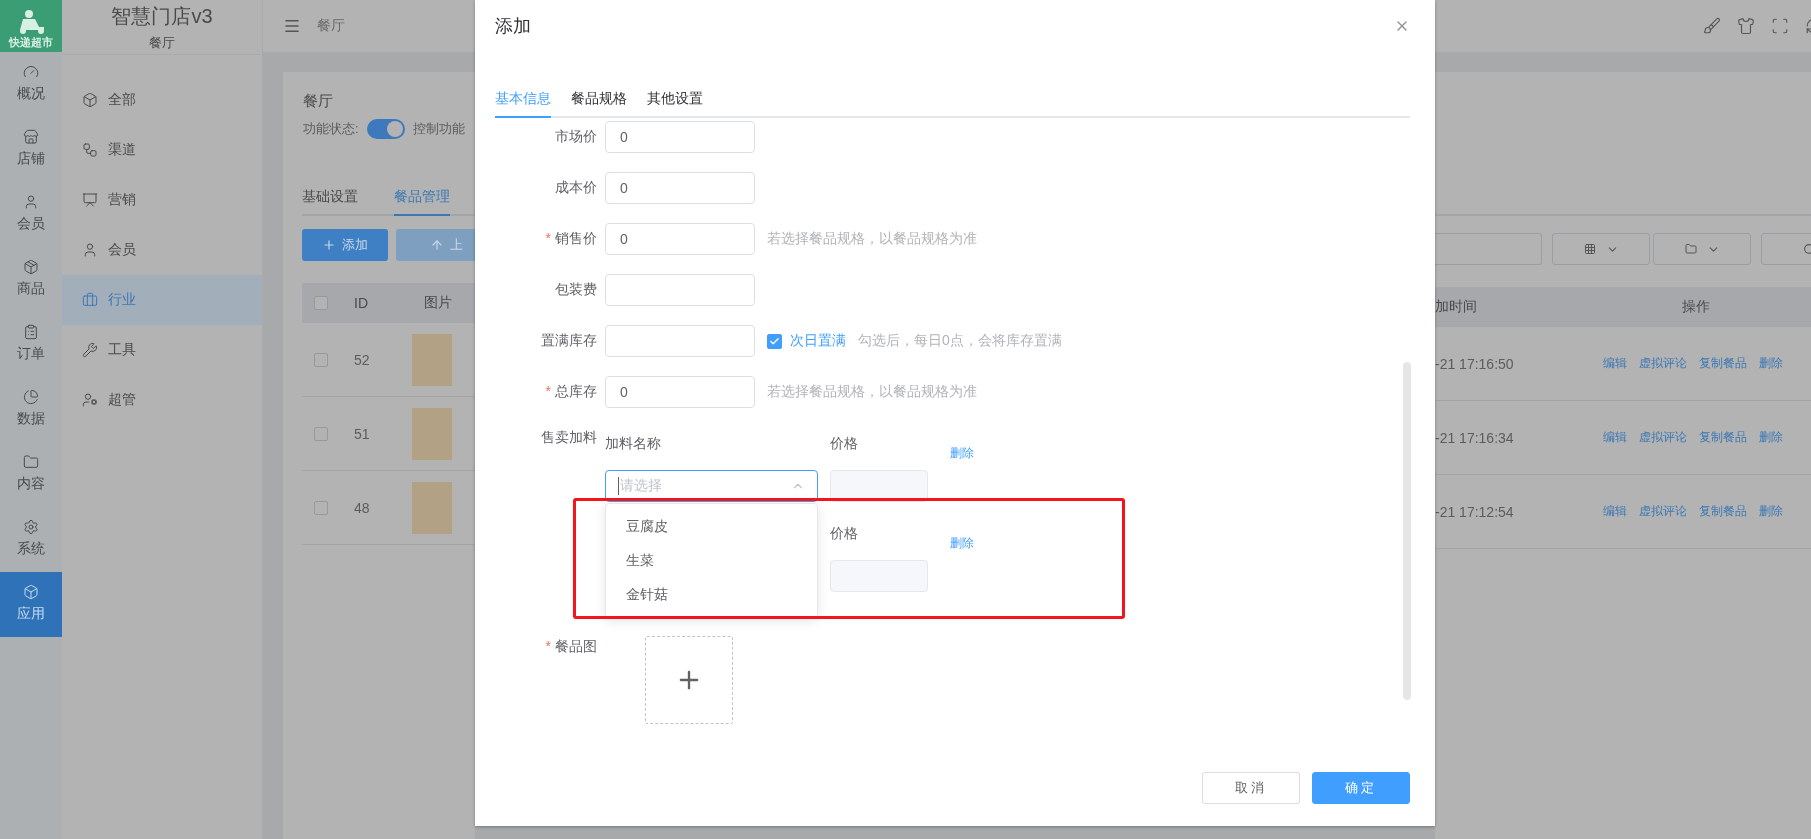 The height and width of the screenshot is (839, 1811). Describe the element at coordinates (162, 42) in the screenshot. I see `app-subtitle: 餐厅` at that location.